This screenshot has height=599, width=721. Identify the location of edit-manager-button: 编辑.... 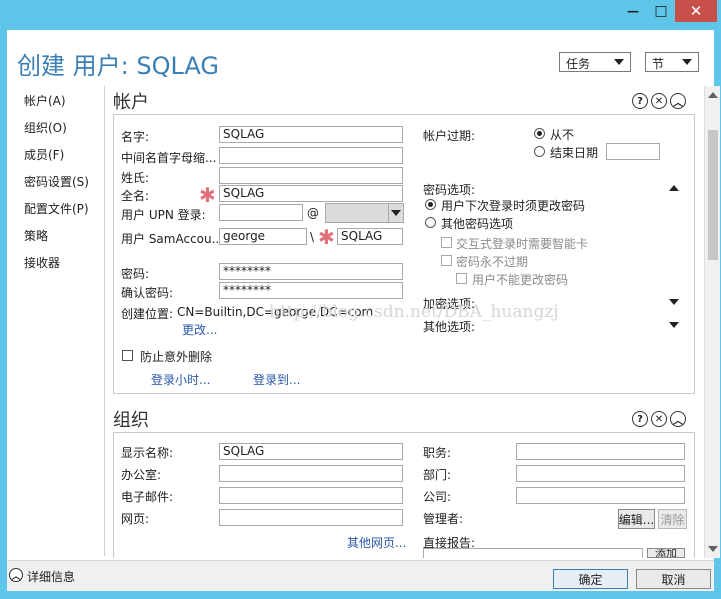
(636, 519).